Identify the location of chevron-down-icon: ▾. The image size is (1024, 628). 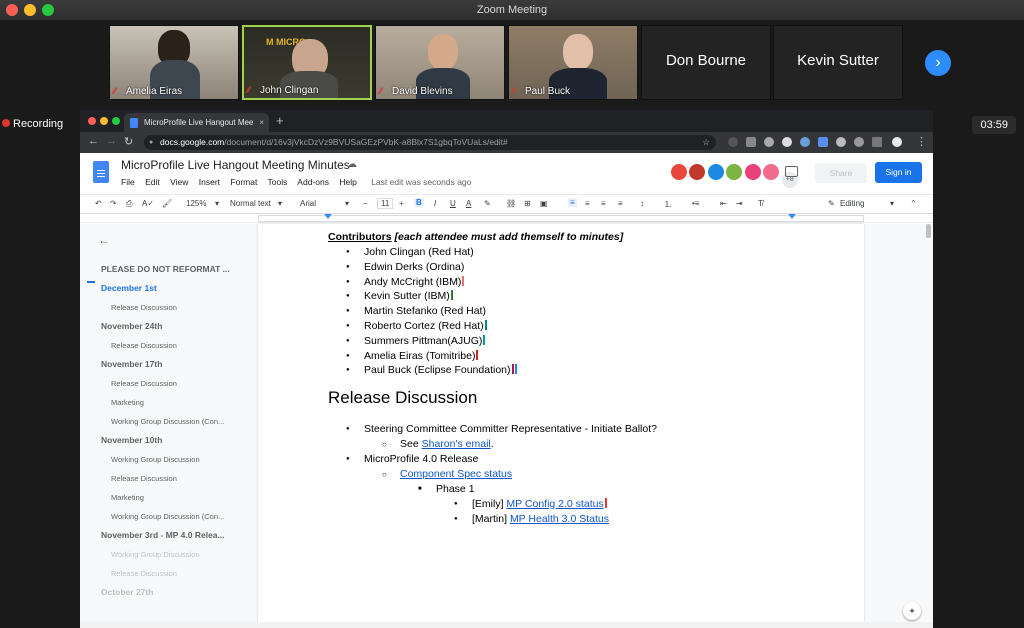
(217, 203).